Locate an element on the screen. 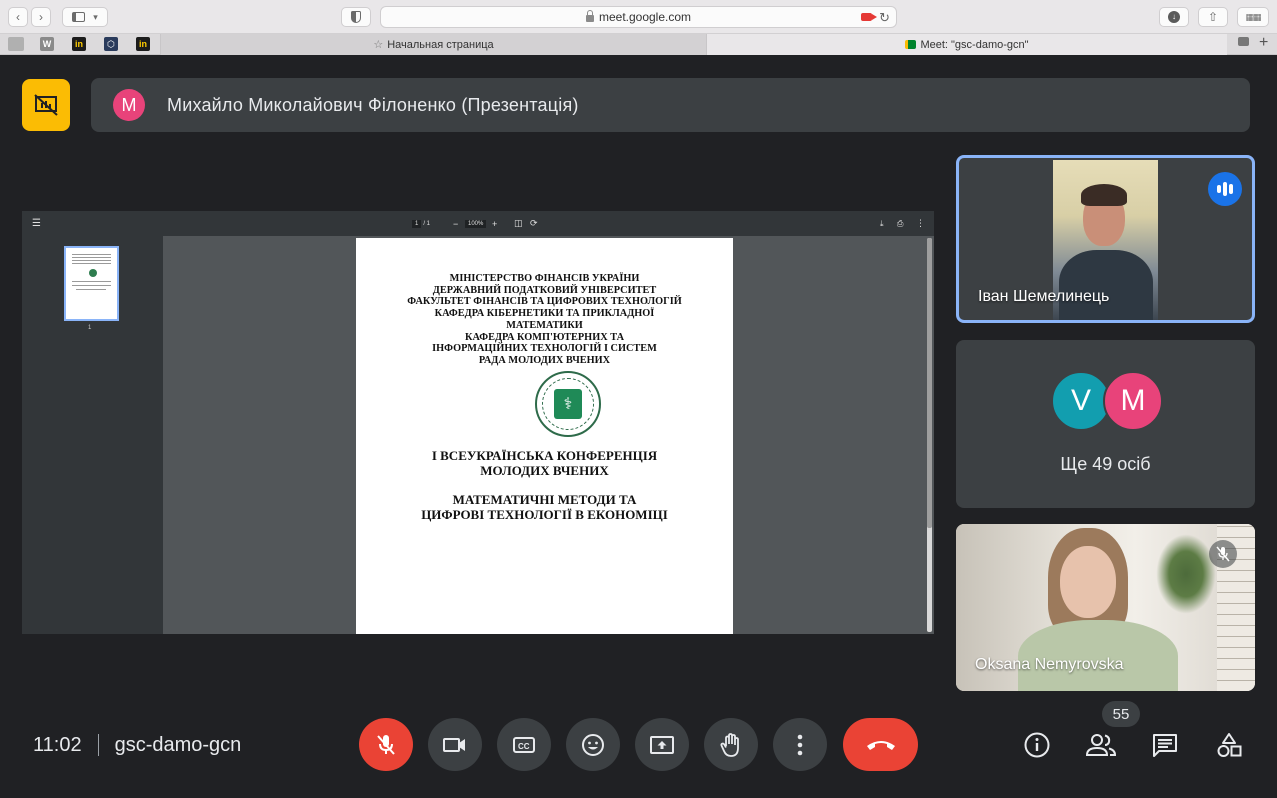 This screenshot has height=798, width=1277. info-icon is located at coordinates (1037, 745).